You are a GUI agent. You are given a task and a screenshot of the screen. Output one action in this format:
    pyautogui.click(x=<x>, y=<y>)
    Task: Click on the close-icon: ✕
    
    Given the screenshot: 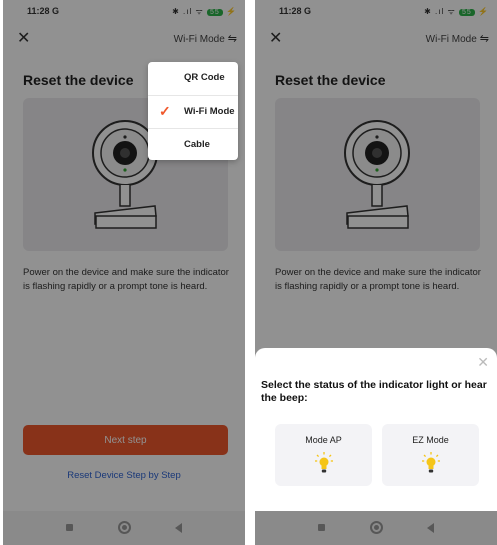 What is the action you would take?
    pyautogui.click(x=483, y=362)
    